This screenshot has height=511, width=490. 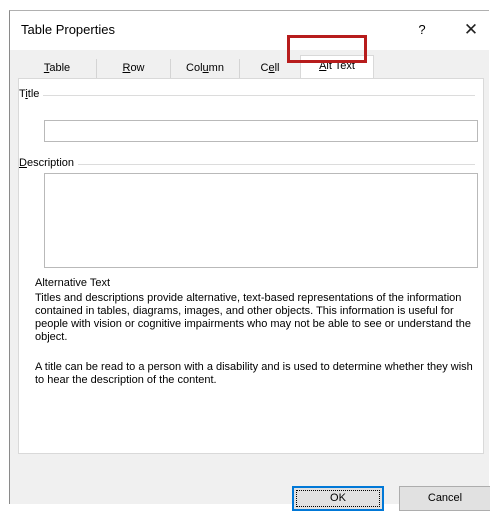 What do you see at coordinates (31, 94) in the screenshot?
I see `title-label: Title` at bounding box center [31, 94].